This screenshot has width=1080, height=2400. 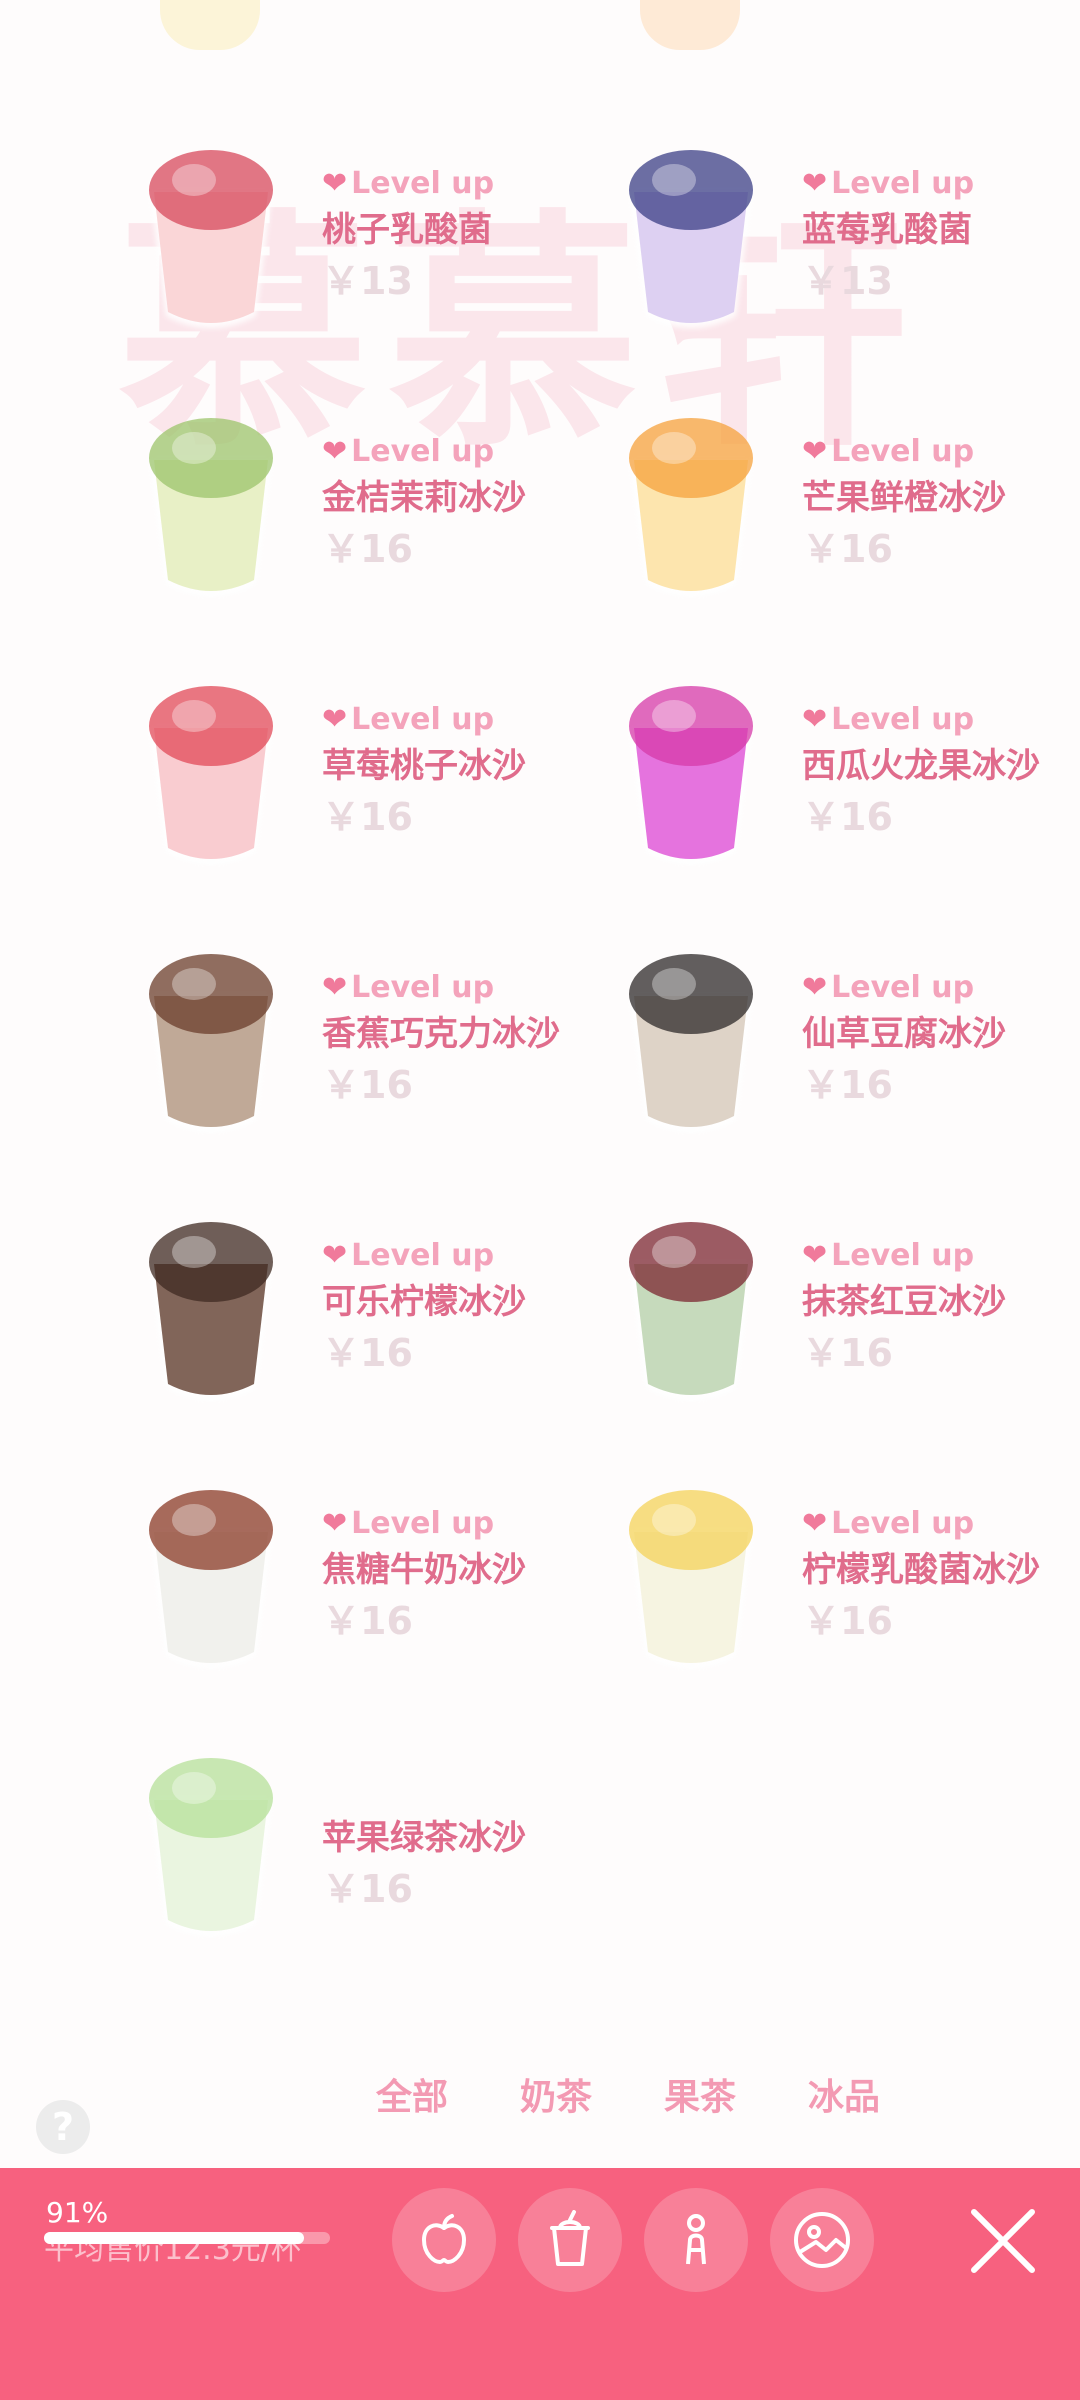 I want to click on cup-icon, so click(x=570, y=2238).